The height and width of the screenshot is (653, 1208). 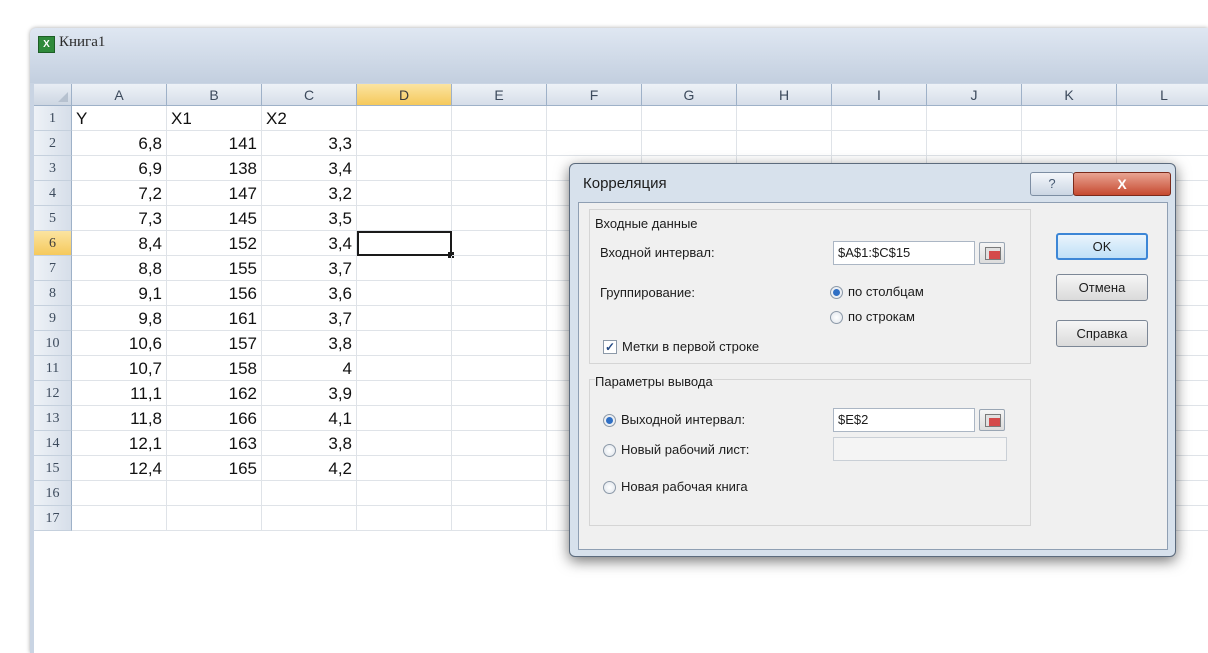 I want to click on new-sheet-label: Новый рабочий лист:, so click(x=685, y=449).